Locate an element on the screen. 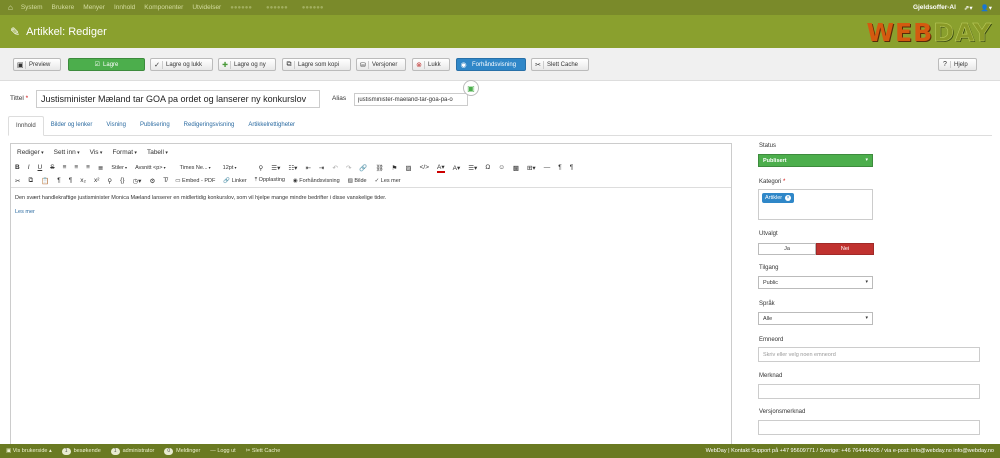 The height and width of the screenshot is (458, 1000). clear-format-icon: T̸ is located at coordinates (165, 180).